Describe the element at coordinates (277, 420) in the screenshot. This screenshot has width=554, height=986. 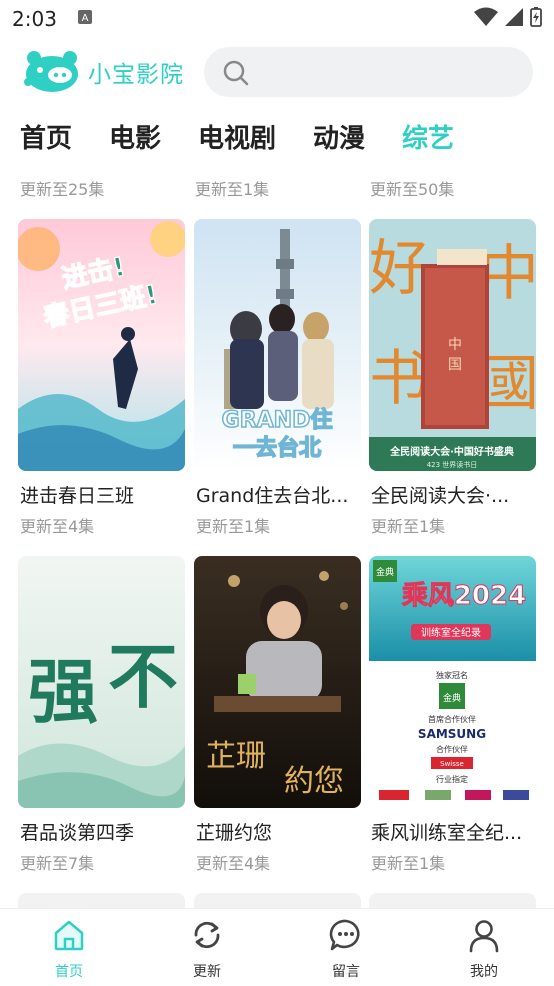
I see `svg-text: GRAND住` at that location.